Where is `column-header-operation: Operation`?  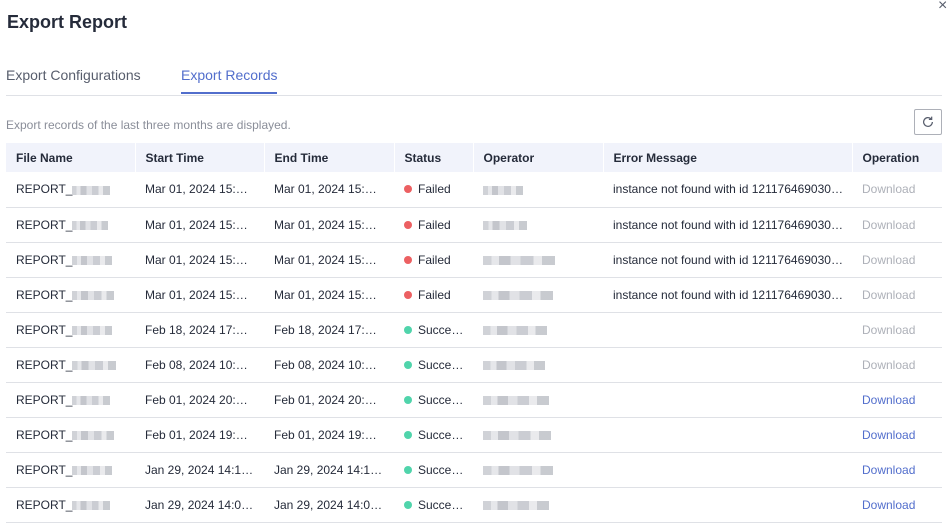 column-header-operation: Operation is located at coordinates (897, 157).